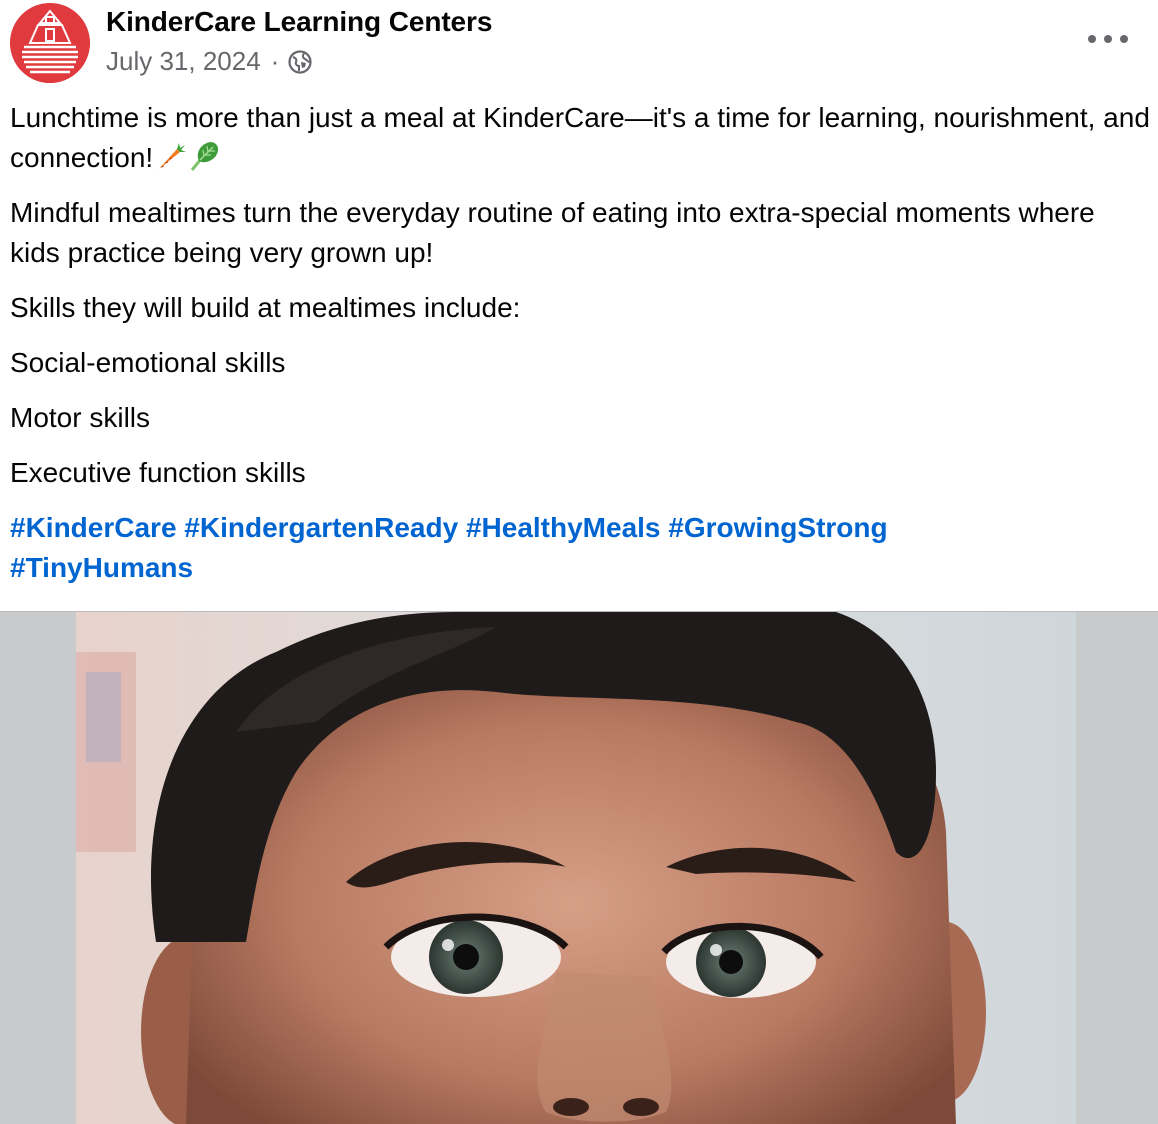 This screenshot has height=1124, width=1158. What do you see at coordinates (563, 527) in the screenshot?
I see `hashtag-link: #HealthyMeals` at bounding box center [563, 527].